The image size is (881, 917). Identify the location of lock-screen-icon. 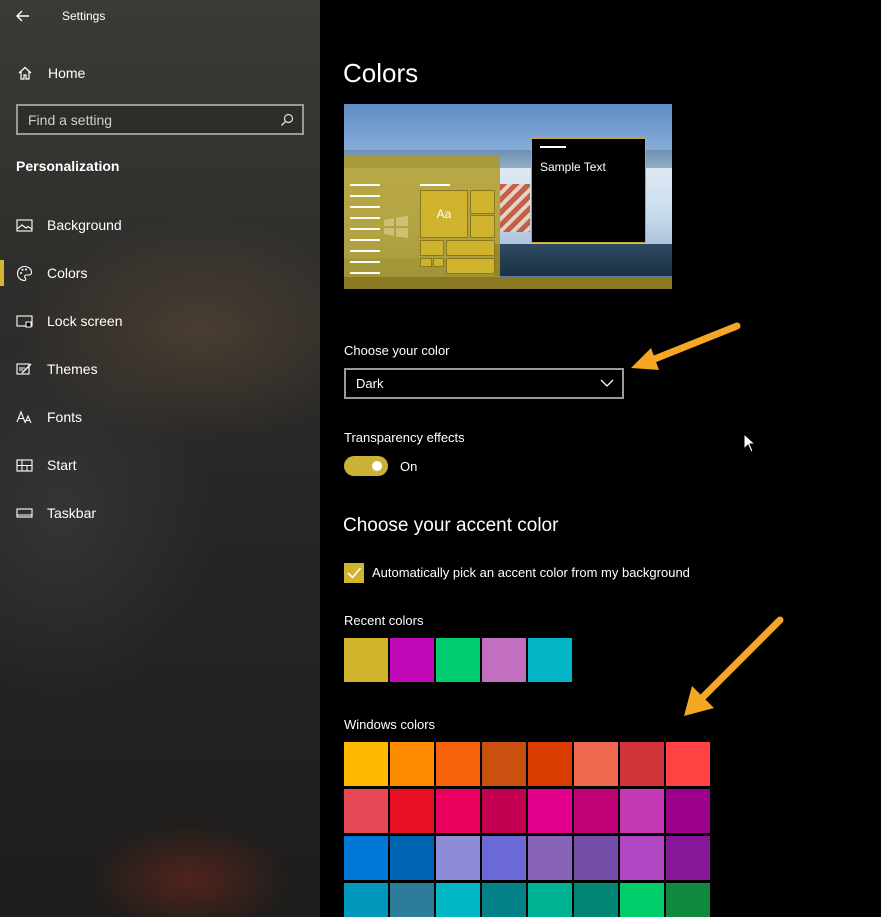
(24, 321).